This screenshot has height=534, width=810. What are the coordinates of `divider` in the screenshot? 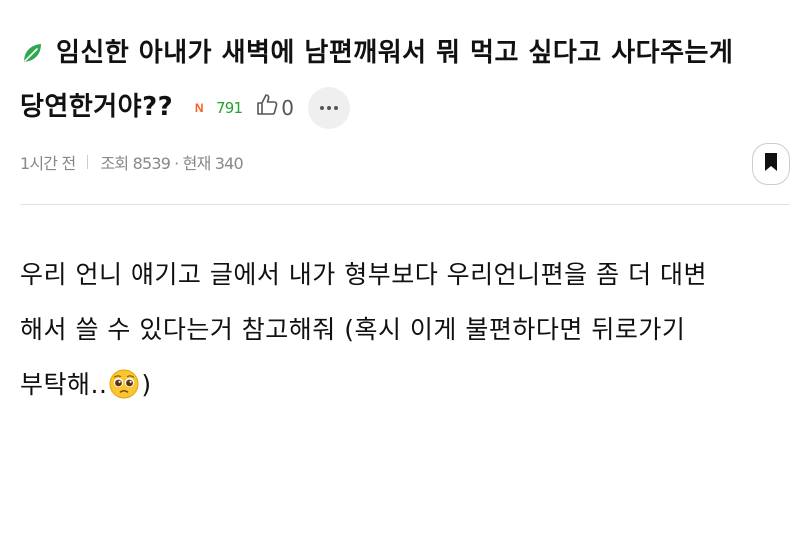 It's located at (405, 204).